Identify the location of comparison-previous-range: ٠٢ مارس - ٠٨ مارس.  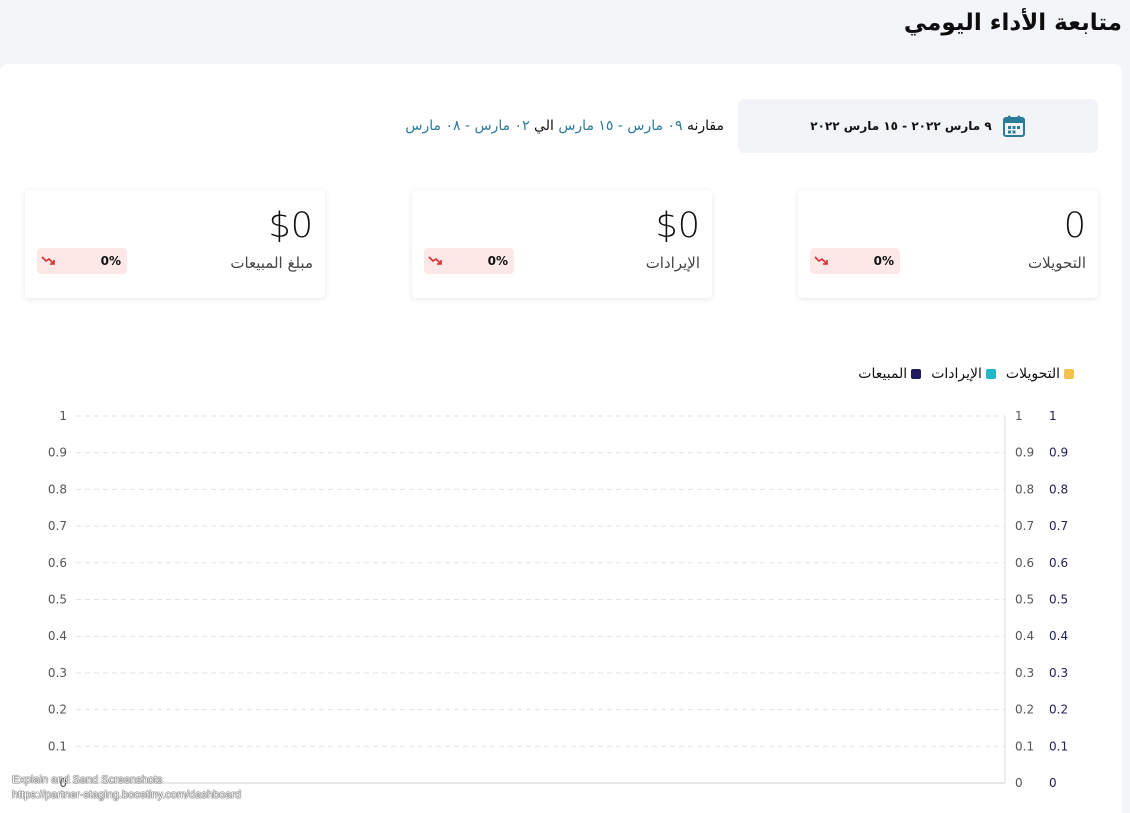
(467, 126).